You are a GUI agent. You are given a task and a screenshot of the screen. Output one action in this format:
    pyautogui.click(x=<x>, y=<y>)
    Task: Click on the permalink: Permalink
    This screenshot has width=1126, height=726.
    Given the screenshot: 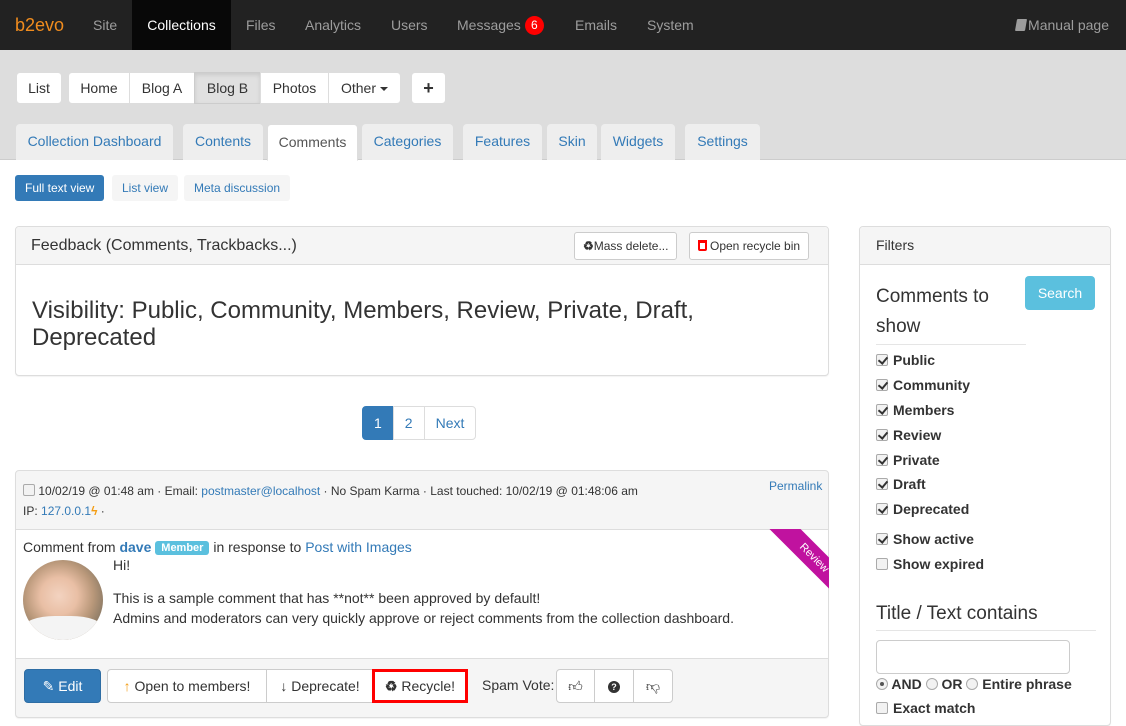 What is the action you would take?
    pyautogui.click(x=795, y=486)
    